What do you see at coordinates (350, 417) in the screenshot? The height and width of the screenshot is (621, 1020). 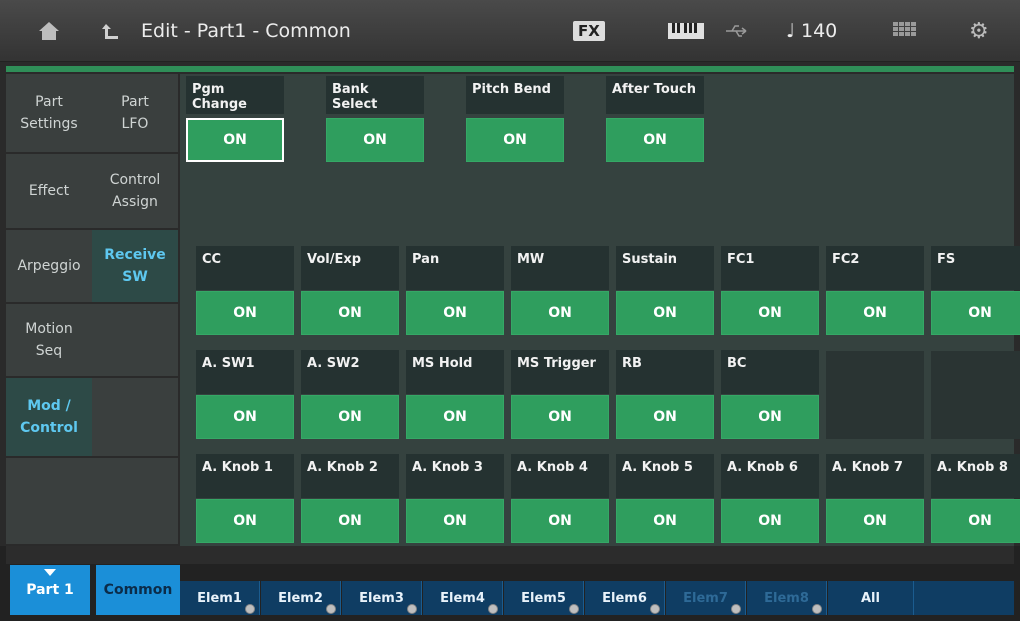 I see `a-sw2-toggle: ON` at bounding box center [350, 417].